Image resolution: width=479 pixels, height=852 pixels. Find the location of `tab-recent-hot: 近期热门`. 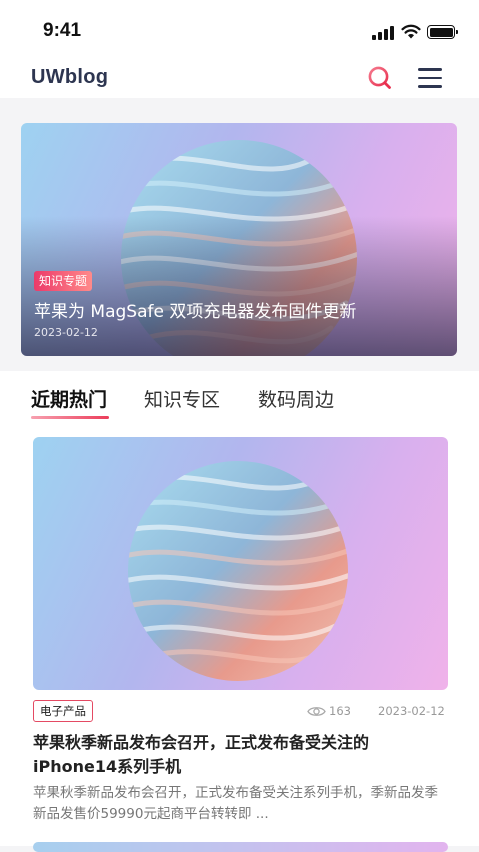

tab-recent-hot: 近期热门 is located at coordinates (69, 398).